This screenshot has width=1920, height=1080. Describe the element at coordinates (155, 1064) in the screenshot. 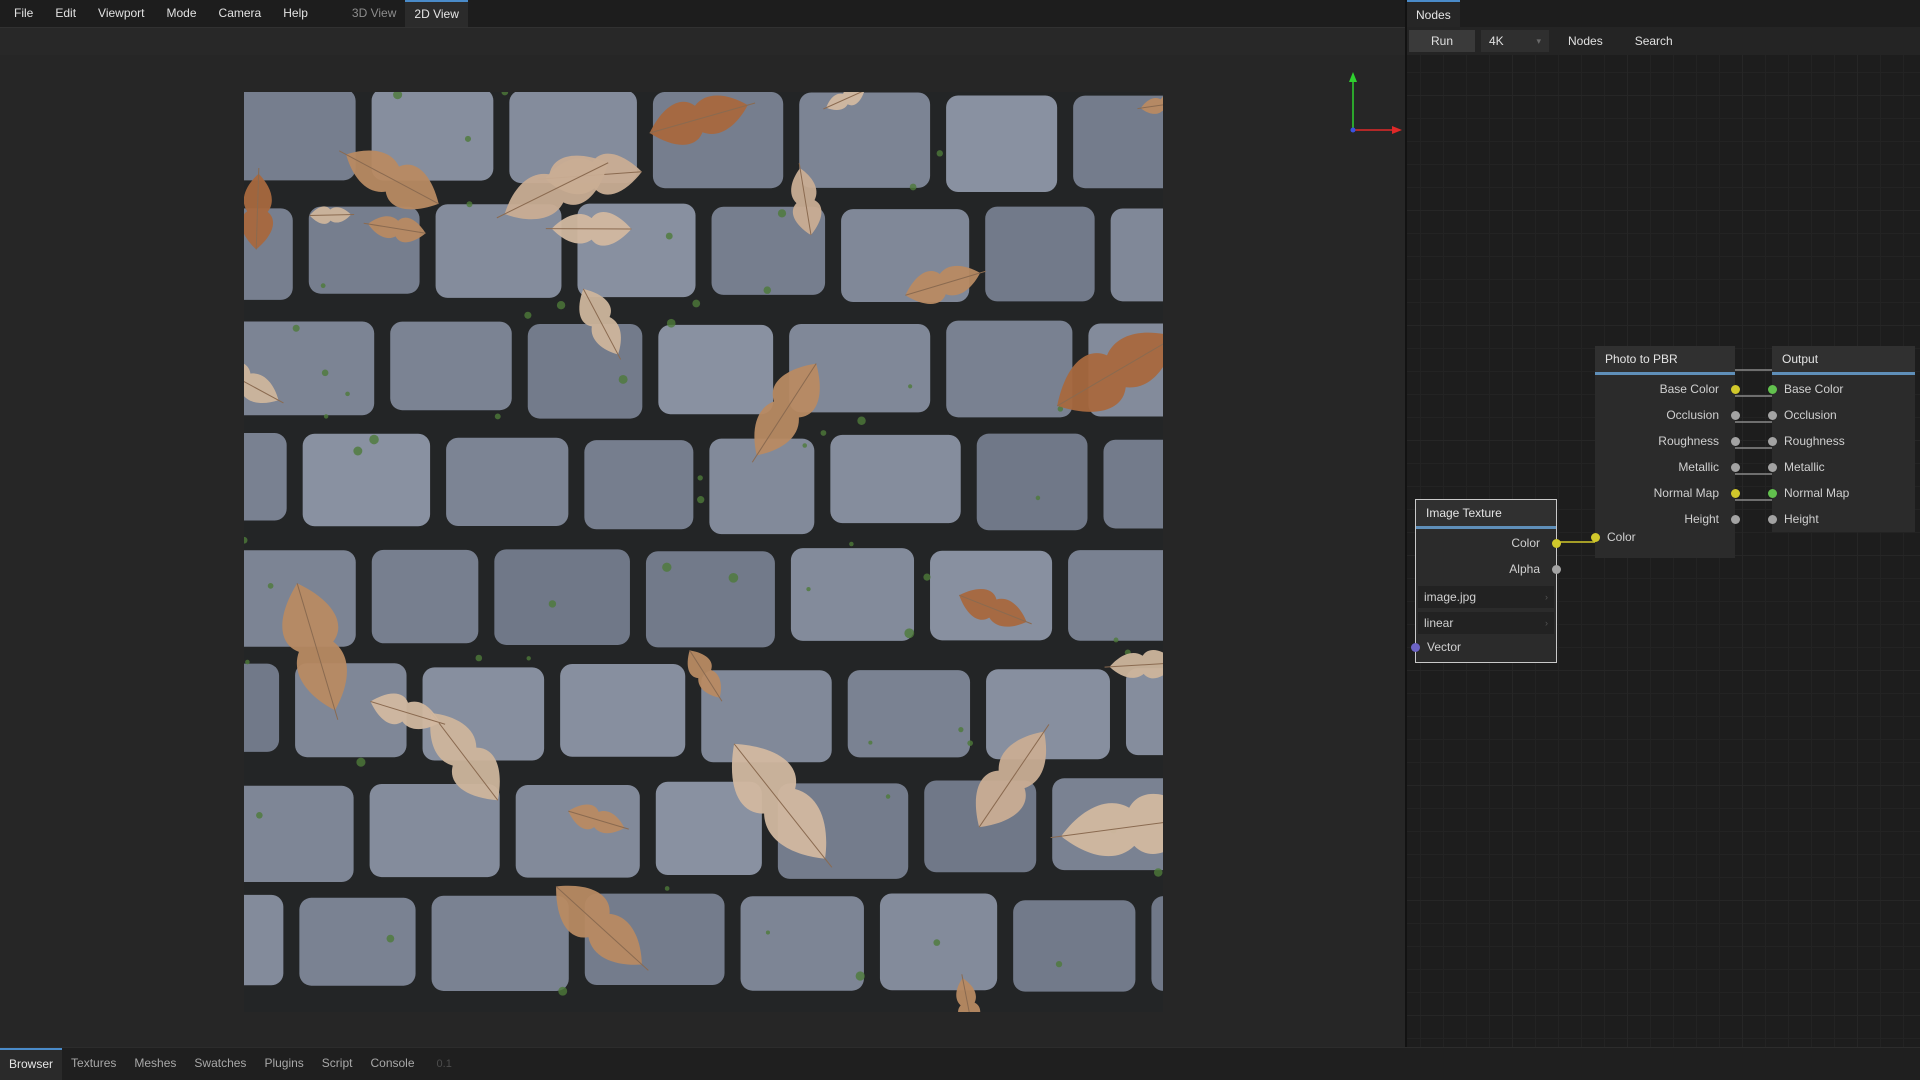

I see `tab-meshes: Meshes` at that location.